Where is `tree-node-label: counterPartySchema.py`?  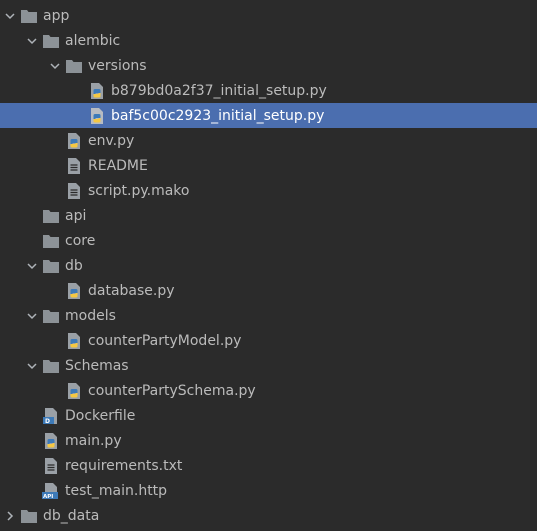
tree-node-label: counterPartySchema.py is located at coordinates (172, 390).